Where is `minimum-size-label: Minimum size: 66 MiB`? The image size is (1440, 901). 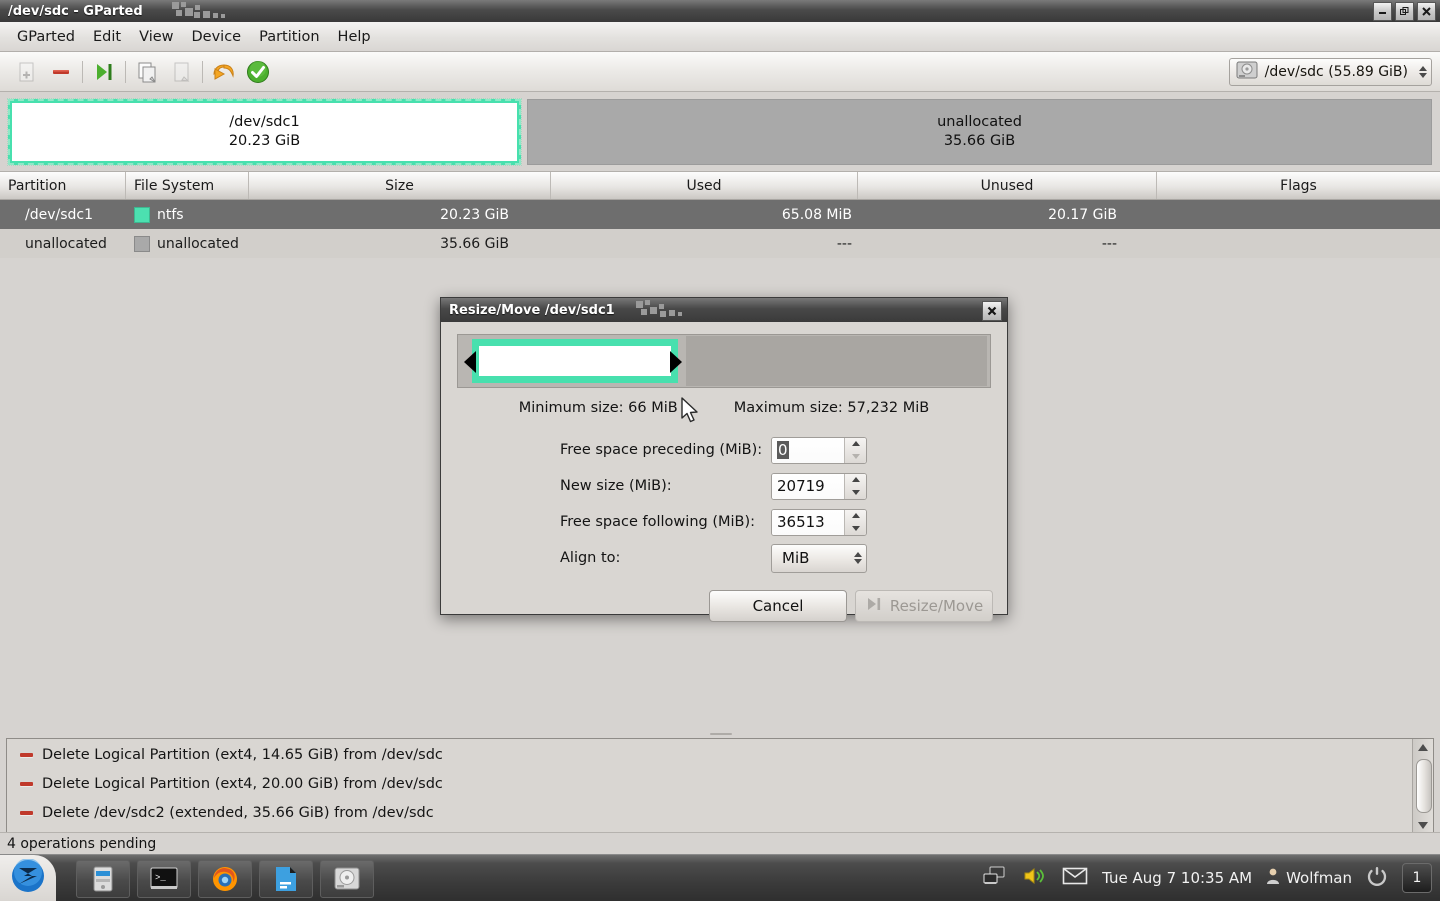
minimum-size-label: Minimum size: 66 MiB is located at coordinates (598, 408).